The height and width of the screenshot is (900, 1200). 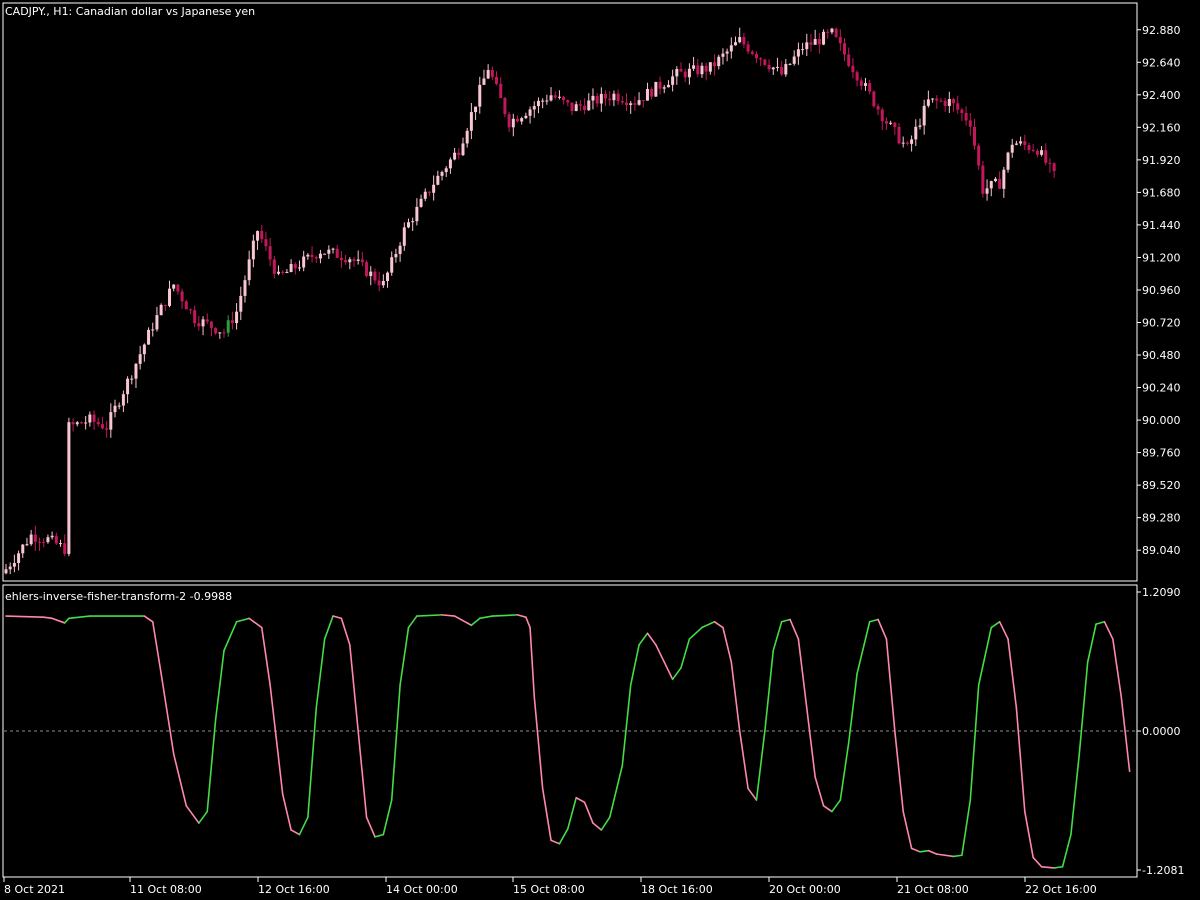 I want to click on price-tick-label: 89.280, so click(x=1161, y=518).